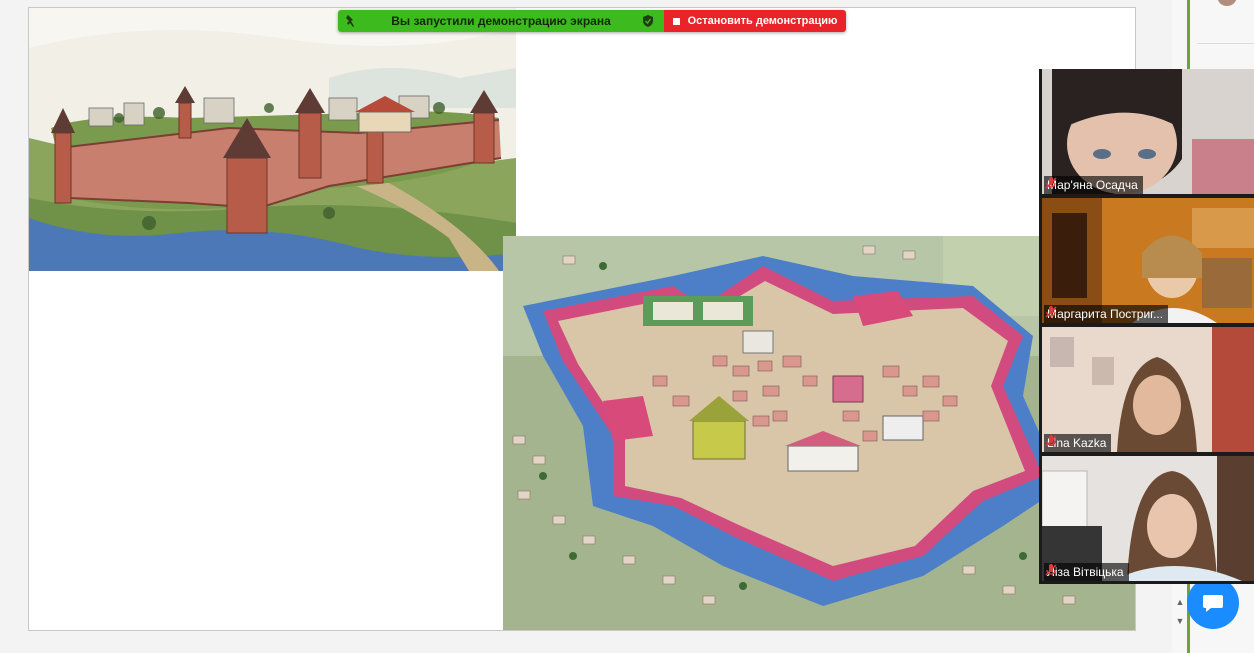 The width and height of the screenshot is (1254, 653). I want to click on share-status-text: Вы запустили демонстрацию экрана, so click(501, 21).